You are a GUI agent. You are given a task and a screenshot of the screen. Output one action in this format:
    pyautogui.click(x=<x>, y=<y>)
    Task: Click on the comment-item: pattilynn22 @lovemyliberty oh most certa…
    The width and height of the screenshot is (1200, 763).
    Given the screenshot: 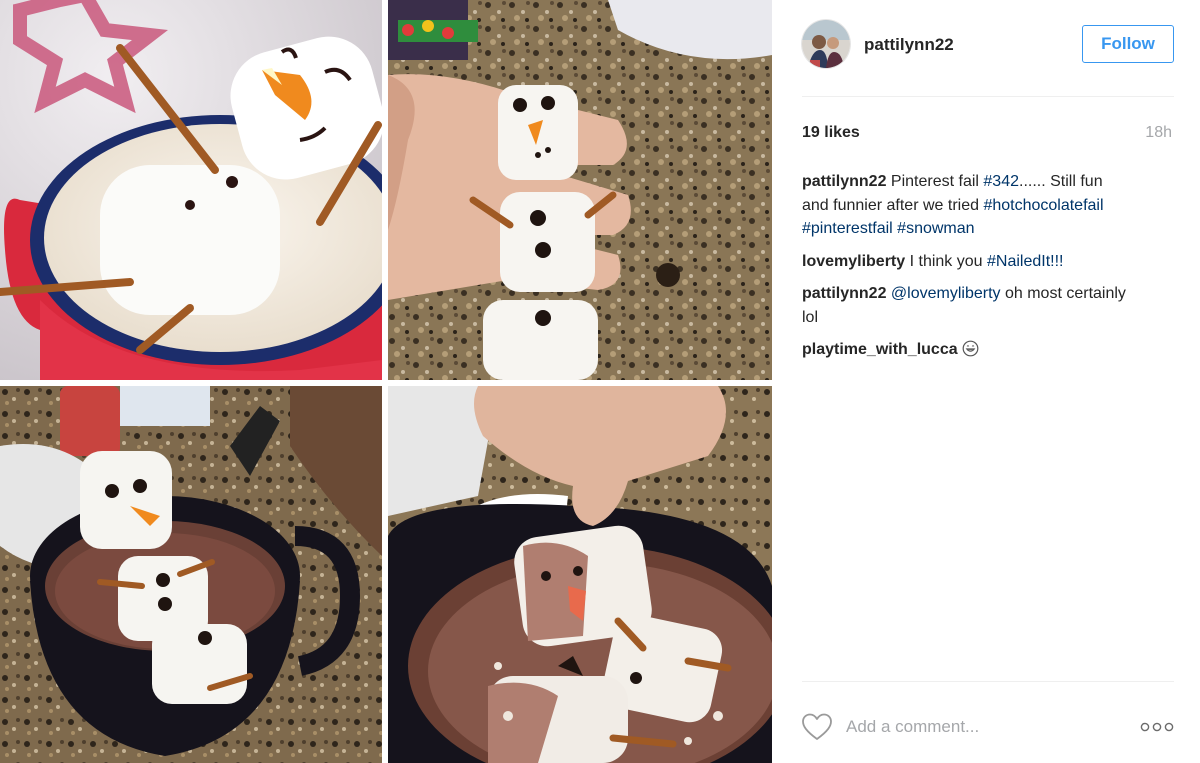 What is the action you would take?
    pyautogui.click(x=967, y=305)
    